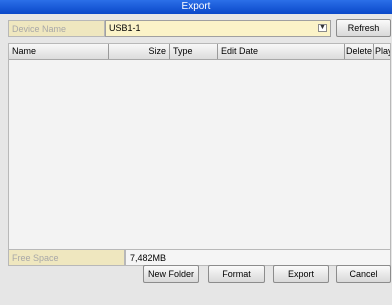 Image resolution: width=392 pixels, height=305 pixels. Describe the element at coordinates (194, 51) in the screenshot. I see `column-header-type: Type` at that location.